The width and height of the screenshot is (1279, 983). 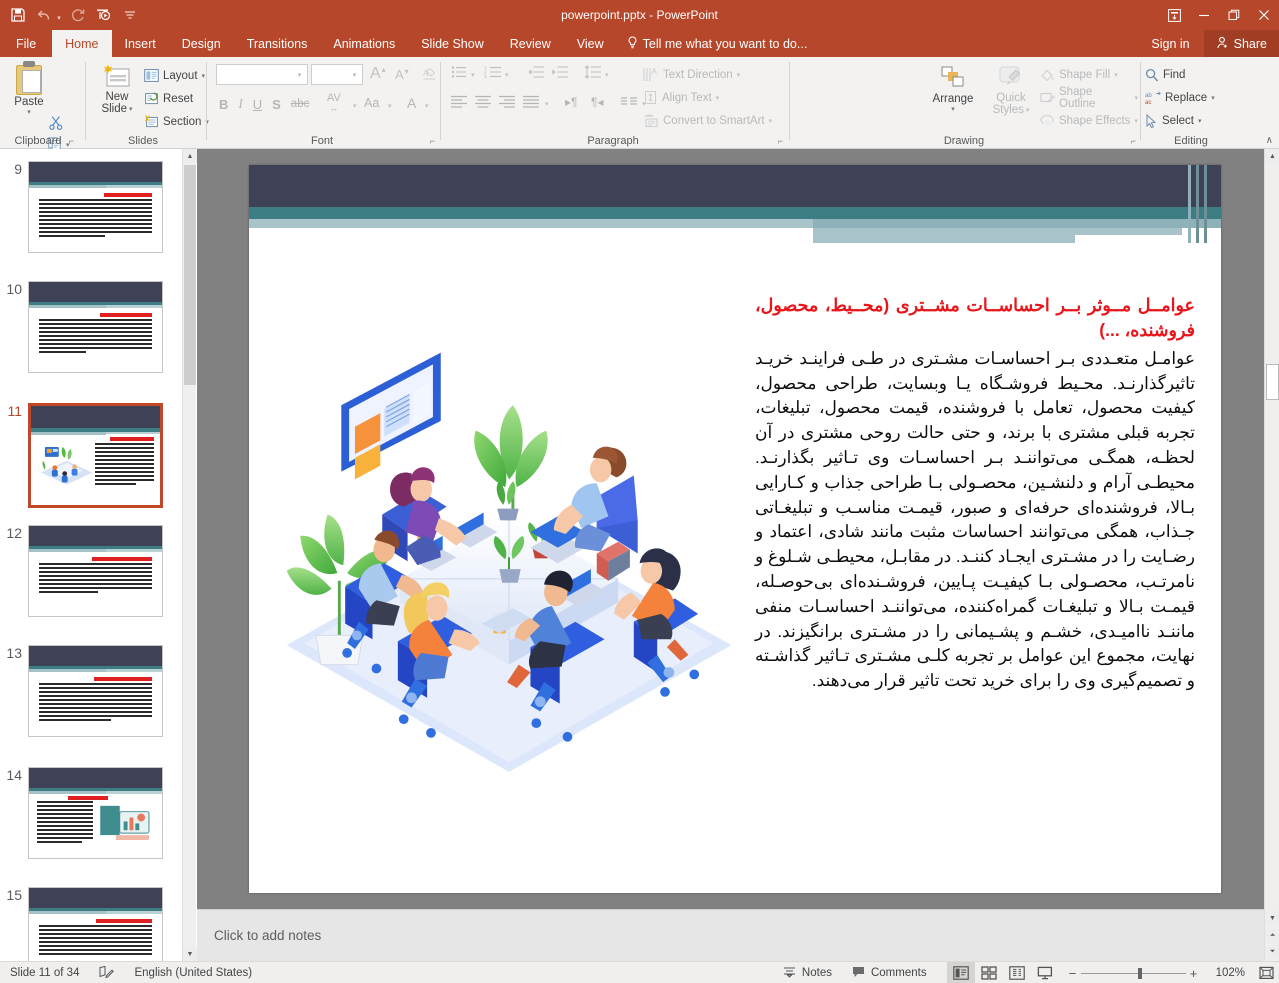 I want to click on slide-thumbnail-pane: 9 10 11 12 13 14 15, so click(x=91, y=555).